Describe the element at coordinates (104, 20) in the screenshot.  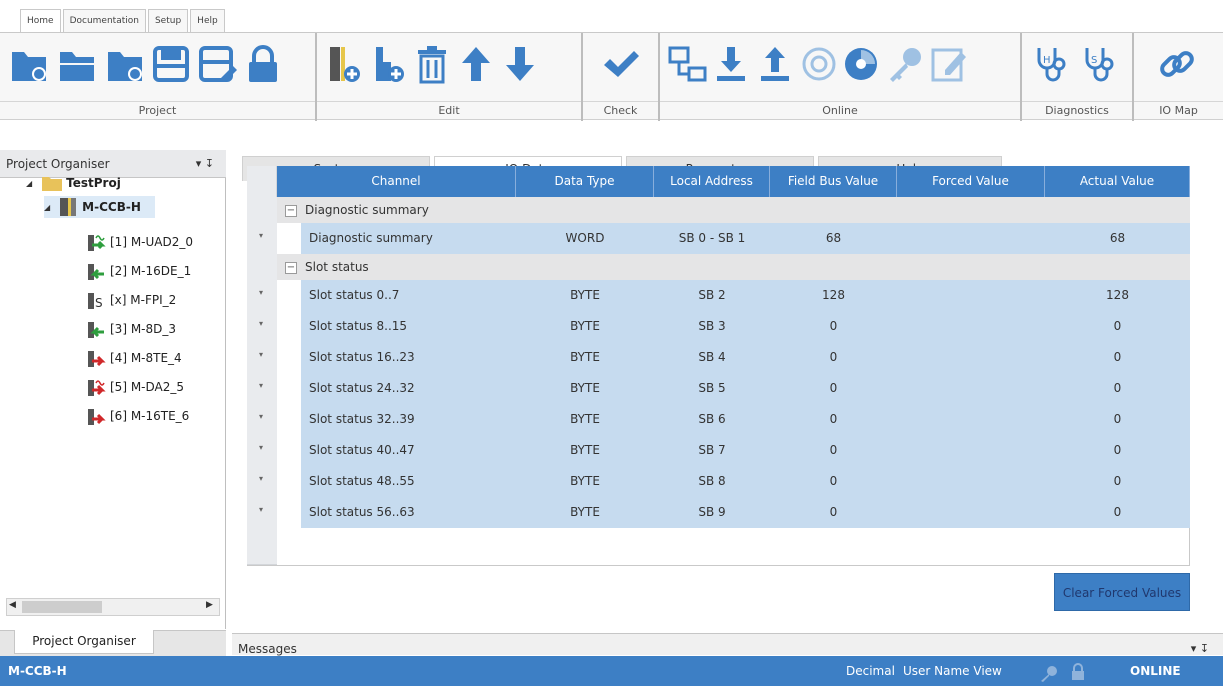
I see `menu-tab-documentation: Documentation` at that location.